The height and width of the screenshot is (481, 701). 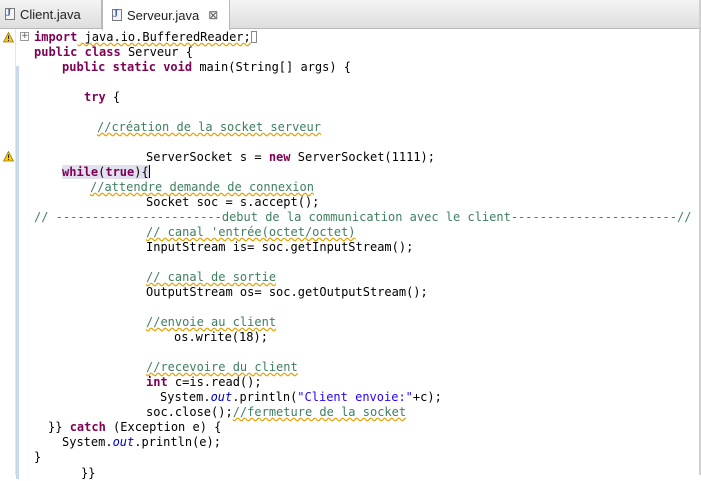 I want to click on code-line-5: //création de la socket serveur, so click(x=209, y=127).